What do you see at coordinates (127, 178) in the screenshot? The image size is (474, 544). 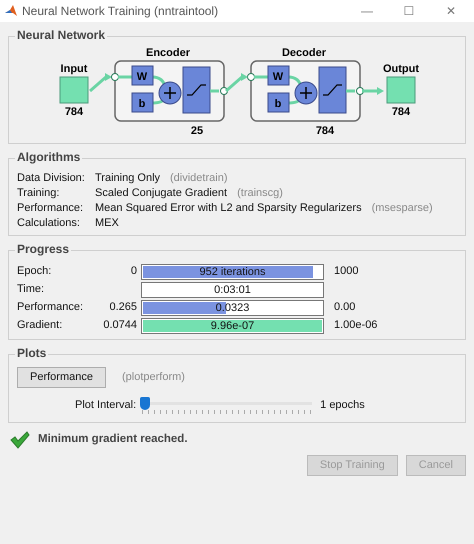 I see `field-value: Training Only` at bounding box center [127, 178].